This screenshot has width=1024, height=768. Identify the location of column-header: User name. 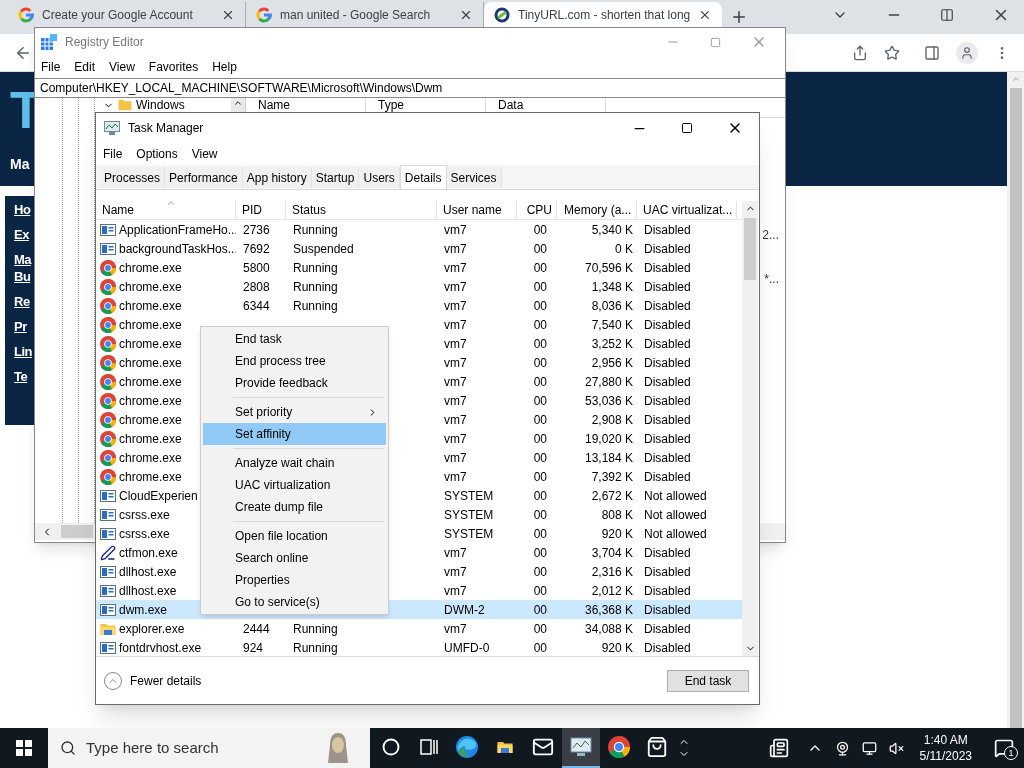
(477, 210).